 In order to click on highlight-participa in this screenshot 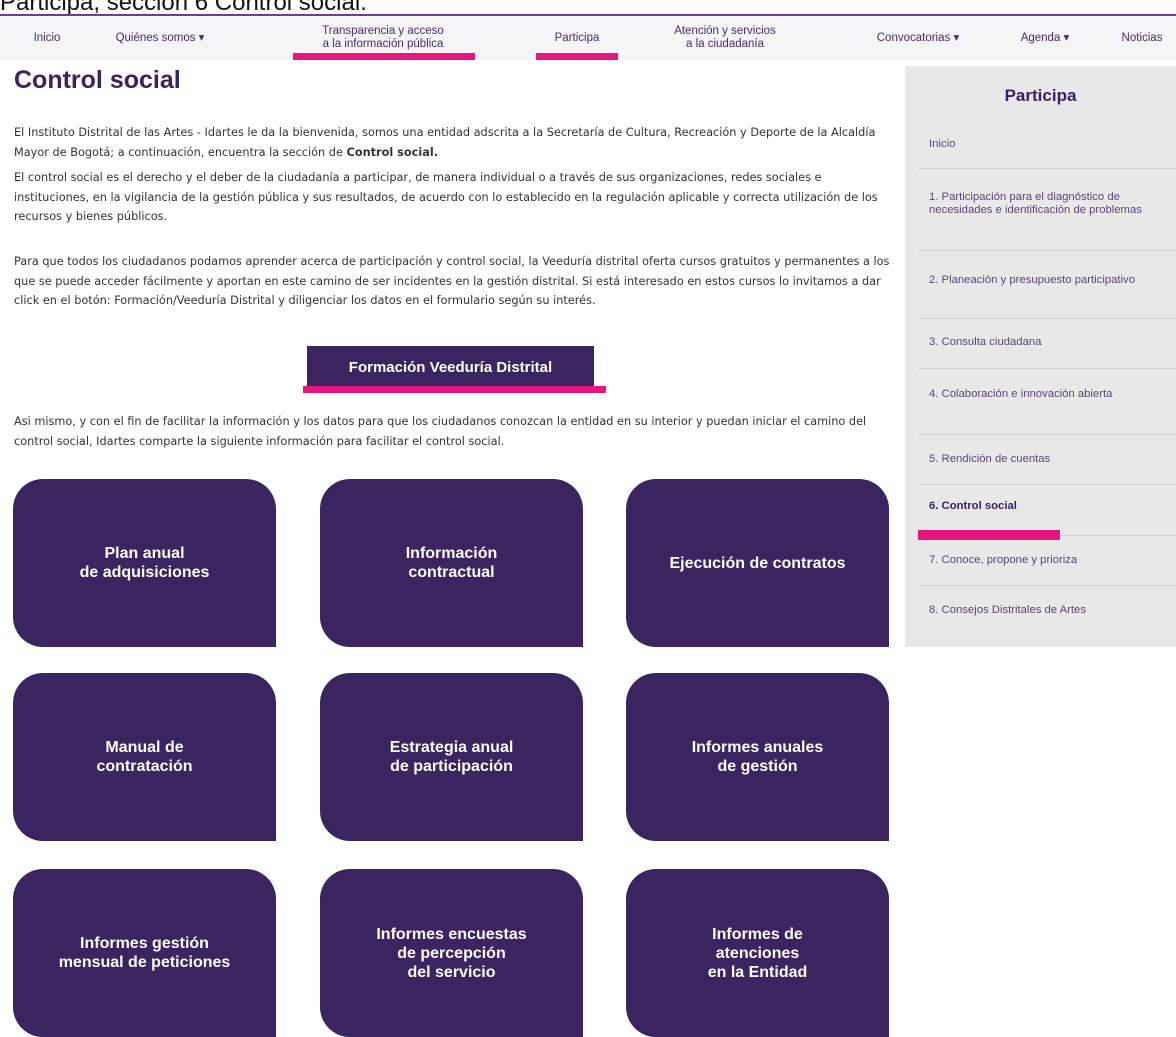, I will do `click(577, 56)`.